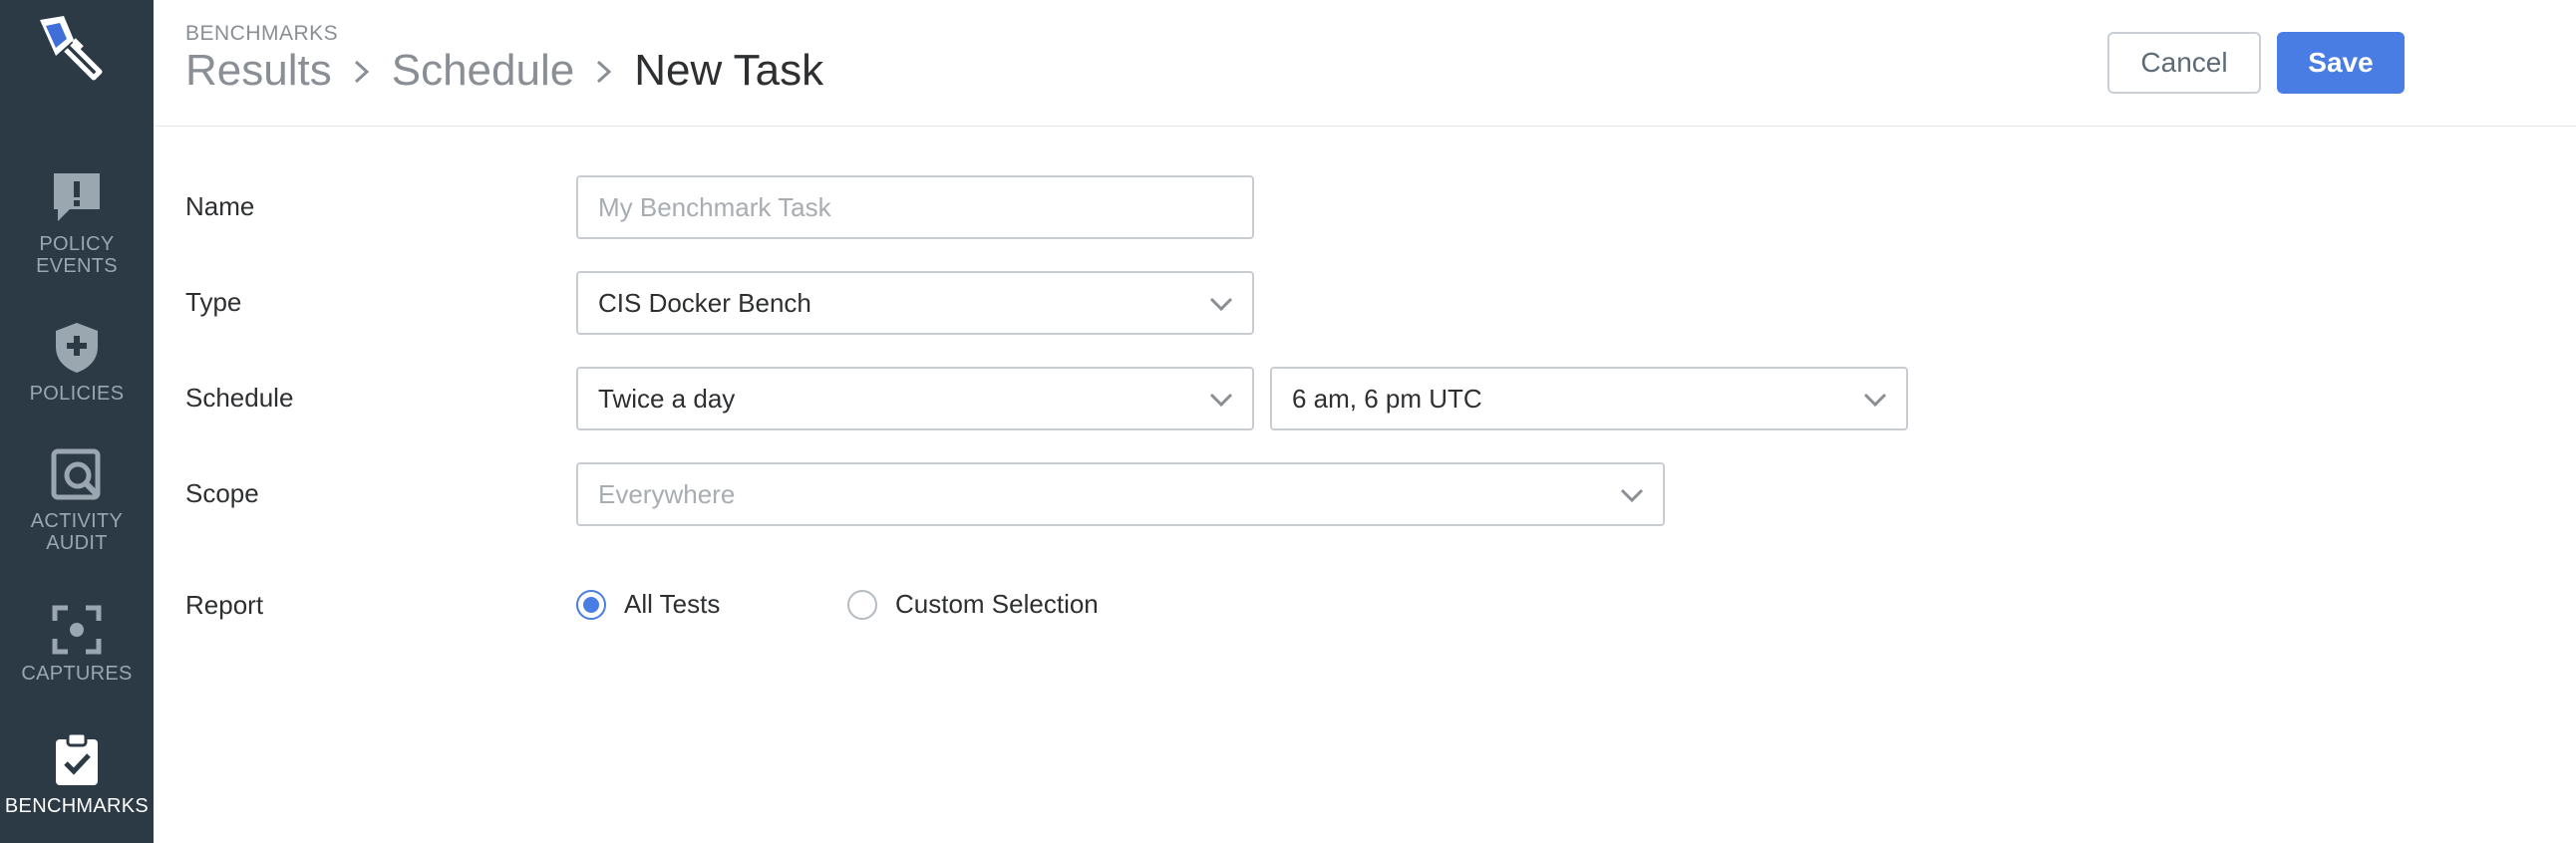 This screenshot has height=843, width=2576. I want to click on radio-unchecked-icon, so click(862, 605).